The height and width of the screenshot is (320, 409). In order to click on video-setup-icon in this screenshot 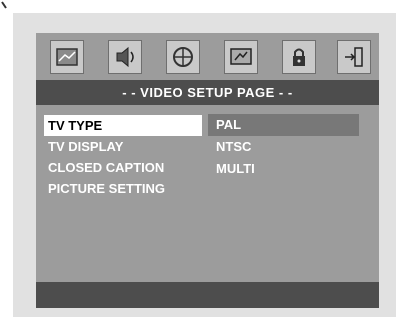, I will do `click(241, 57)`.